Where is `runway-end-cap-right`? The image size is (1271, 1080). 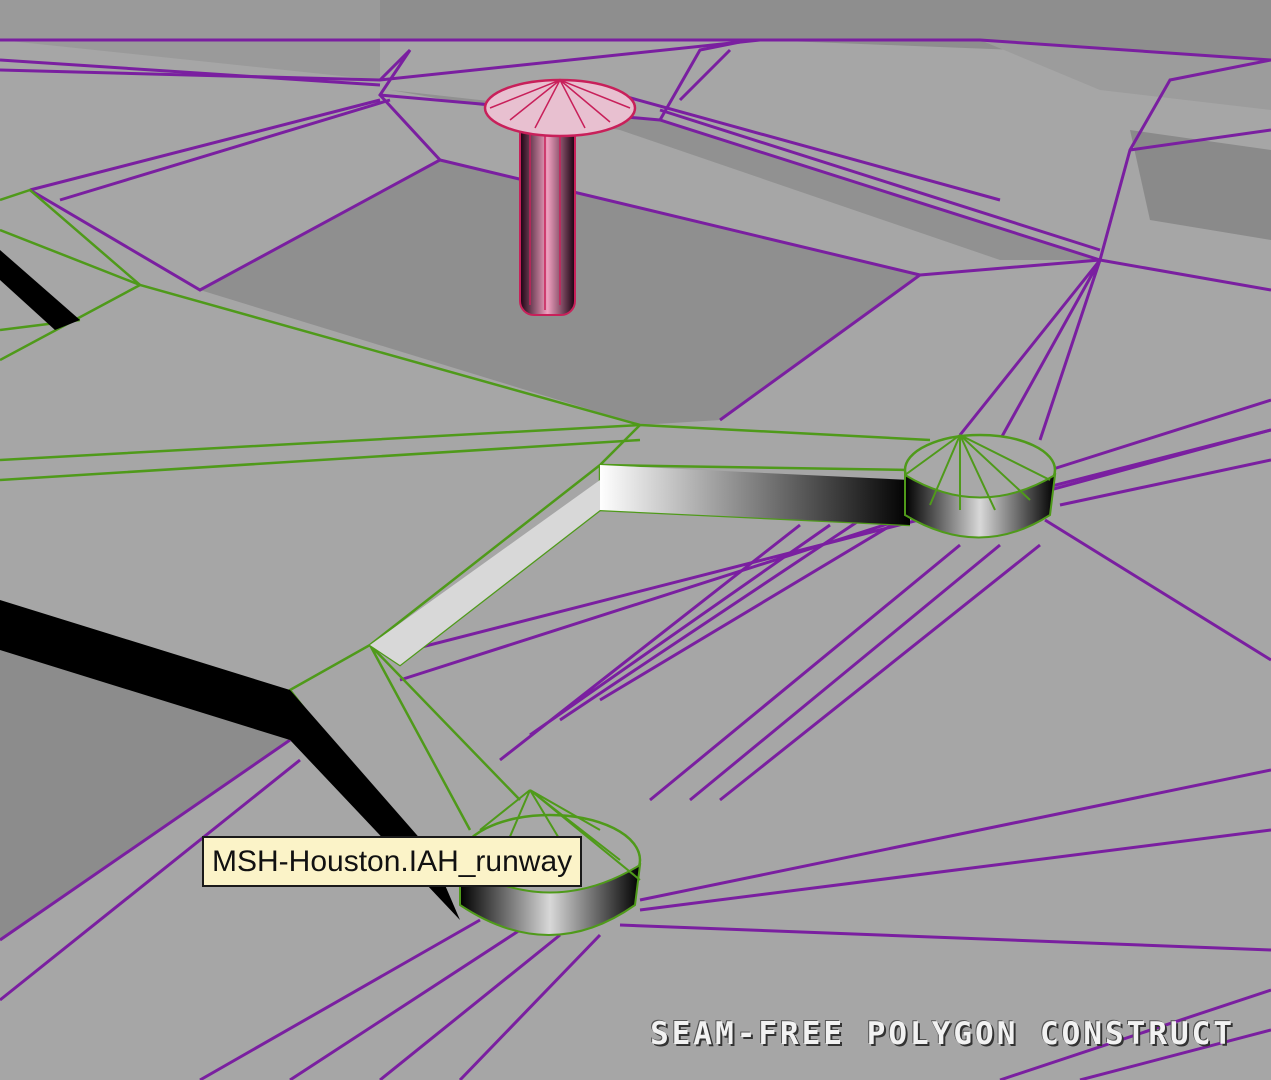
runway-end-cap-right is located at coordinates (980, 486).